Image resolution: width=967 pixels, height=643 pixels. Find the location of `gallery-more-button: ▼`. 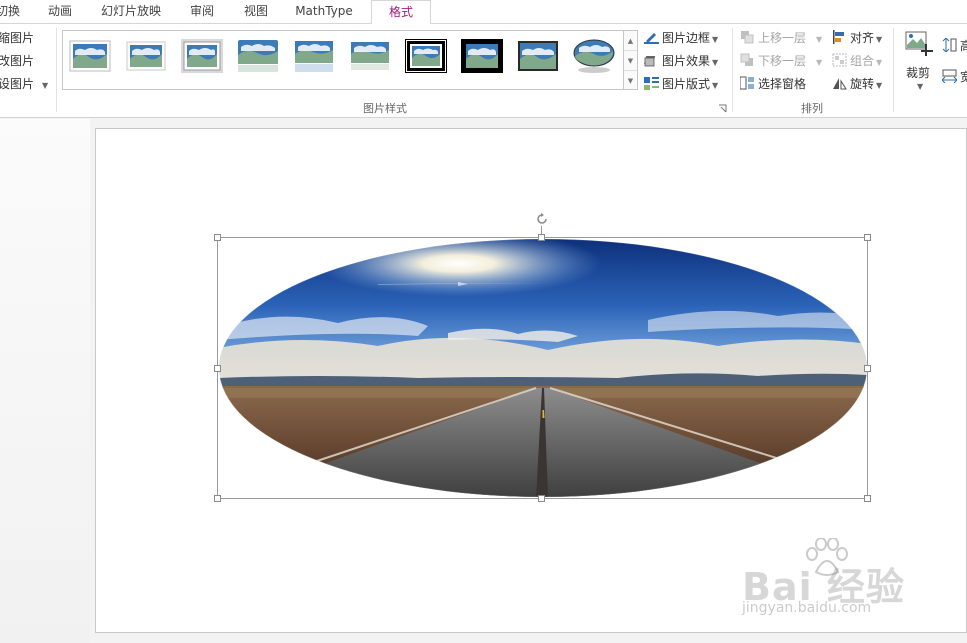

gallery-more-button: ▼ is located at coordinates (630, 81).